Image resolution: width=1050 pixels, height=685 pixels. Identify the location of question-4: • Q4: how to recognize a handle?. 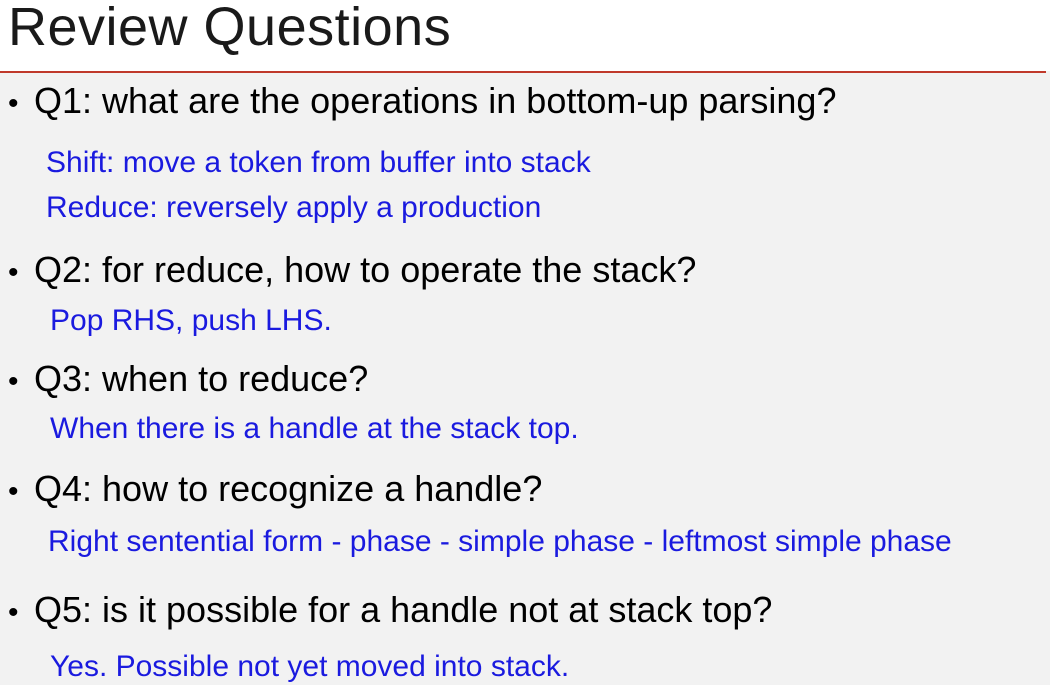
(275, 490).